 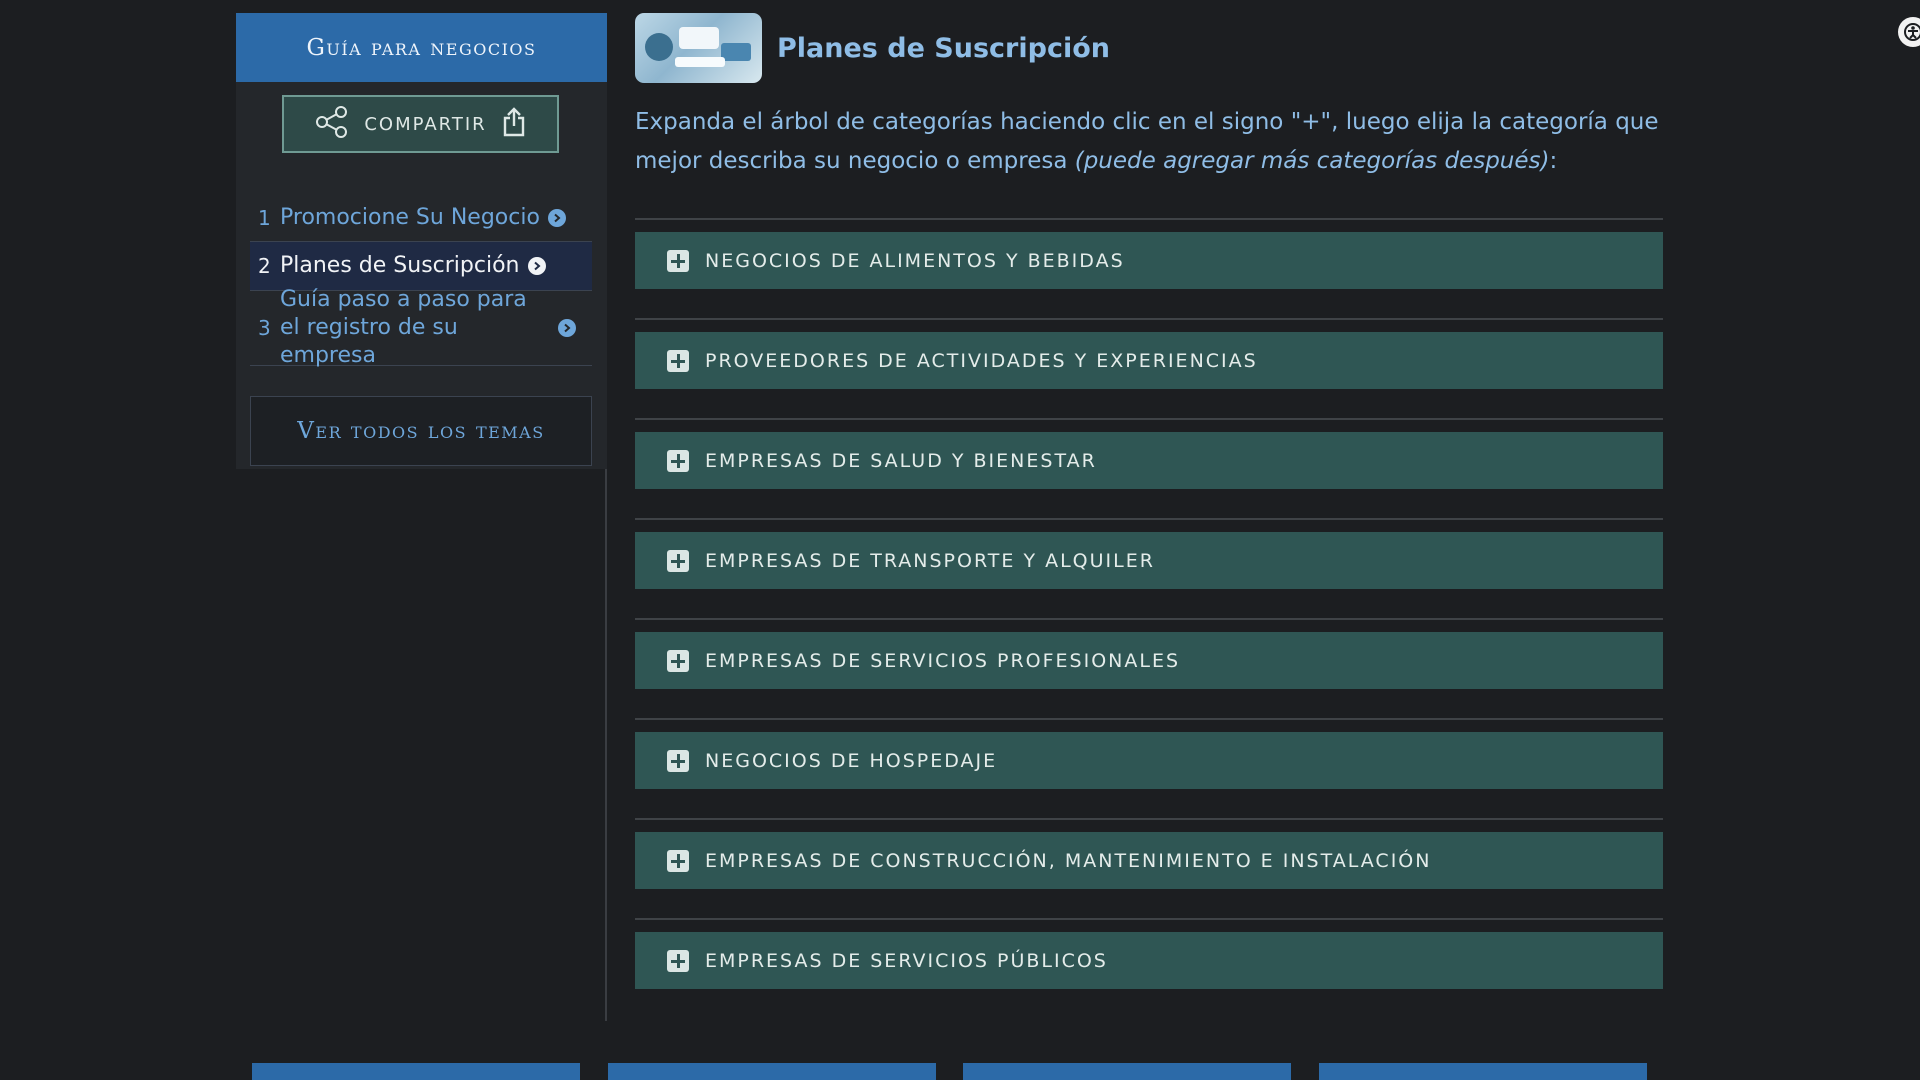 I want to click on accordion-item: EMPRESAS DE TRANSPORTE Y ALQUILER, so click(x=1149, y=554).